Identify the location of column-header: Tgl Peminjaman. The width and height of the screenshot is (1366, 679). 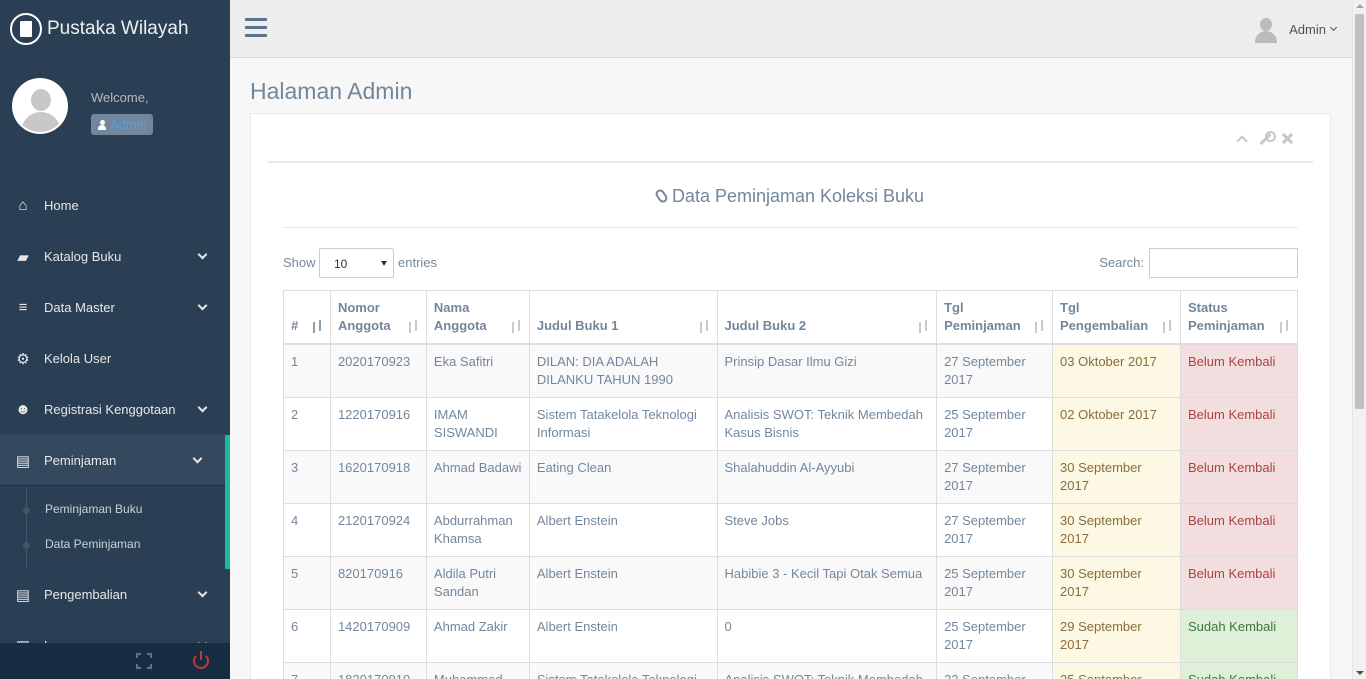
(995, 317).